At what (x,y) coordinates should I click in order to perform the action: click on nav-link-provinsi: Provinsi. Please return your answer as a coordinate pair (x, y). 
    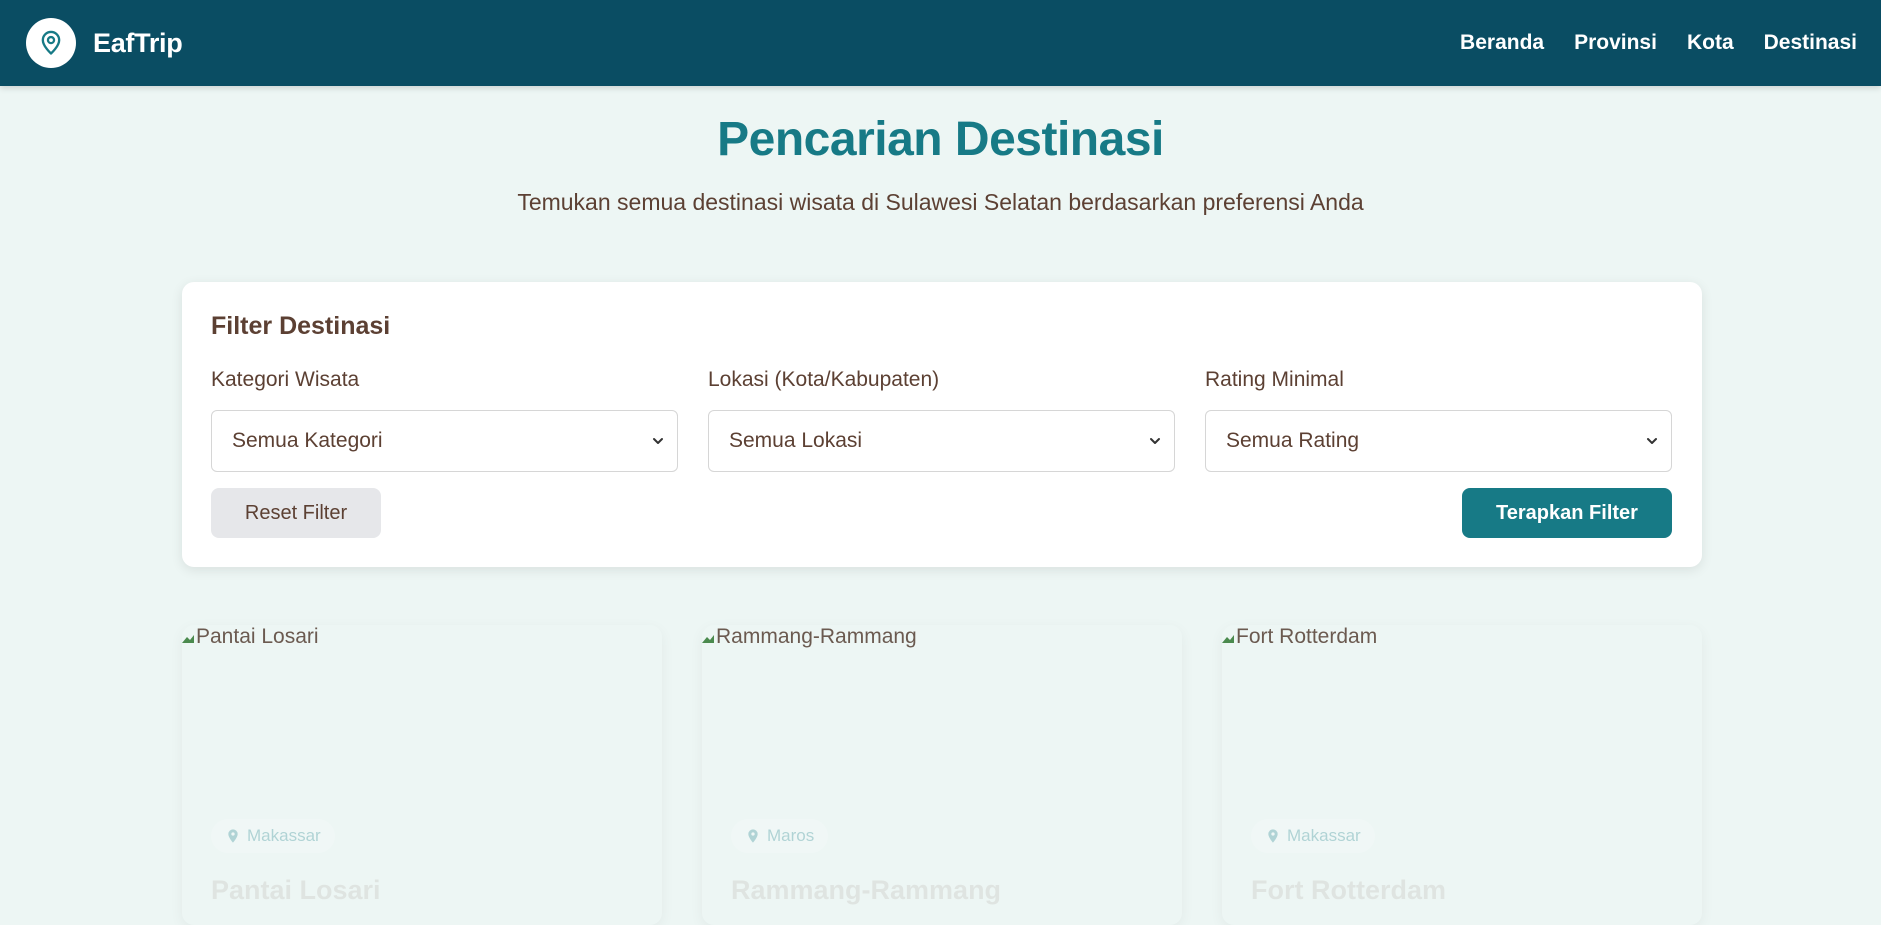
    Looking at the image, I should click on (1615, 43).